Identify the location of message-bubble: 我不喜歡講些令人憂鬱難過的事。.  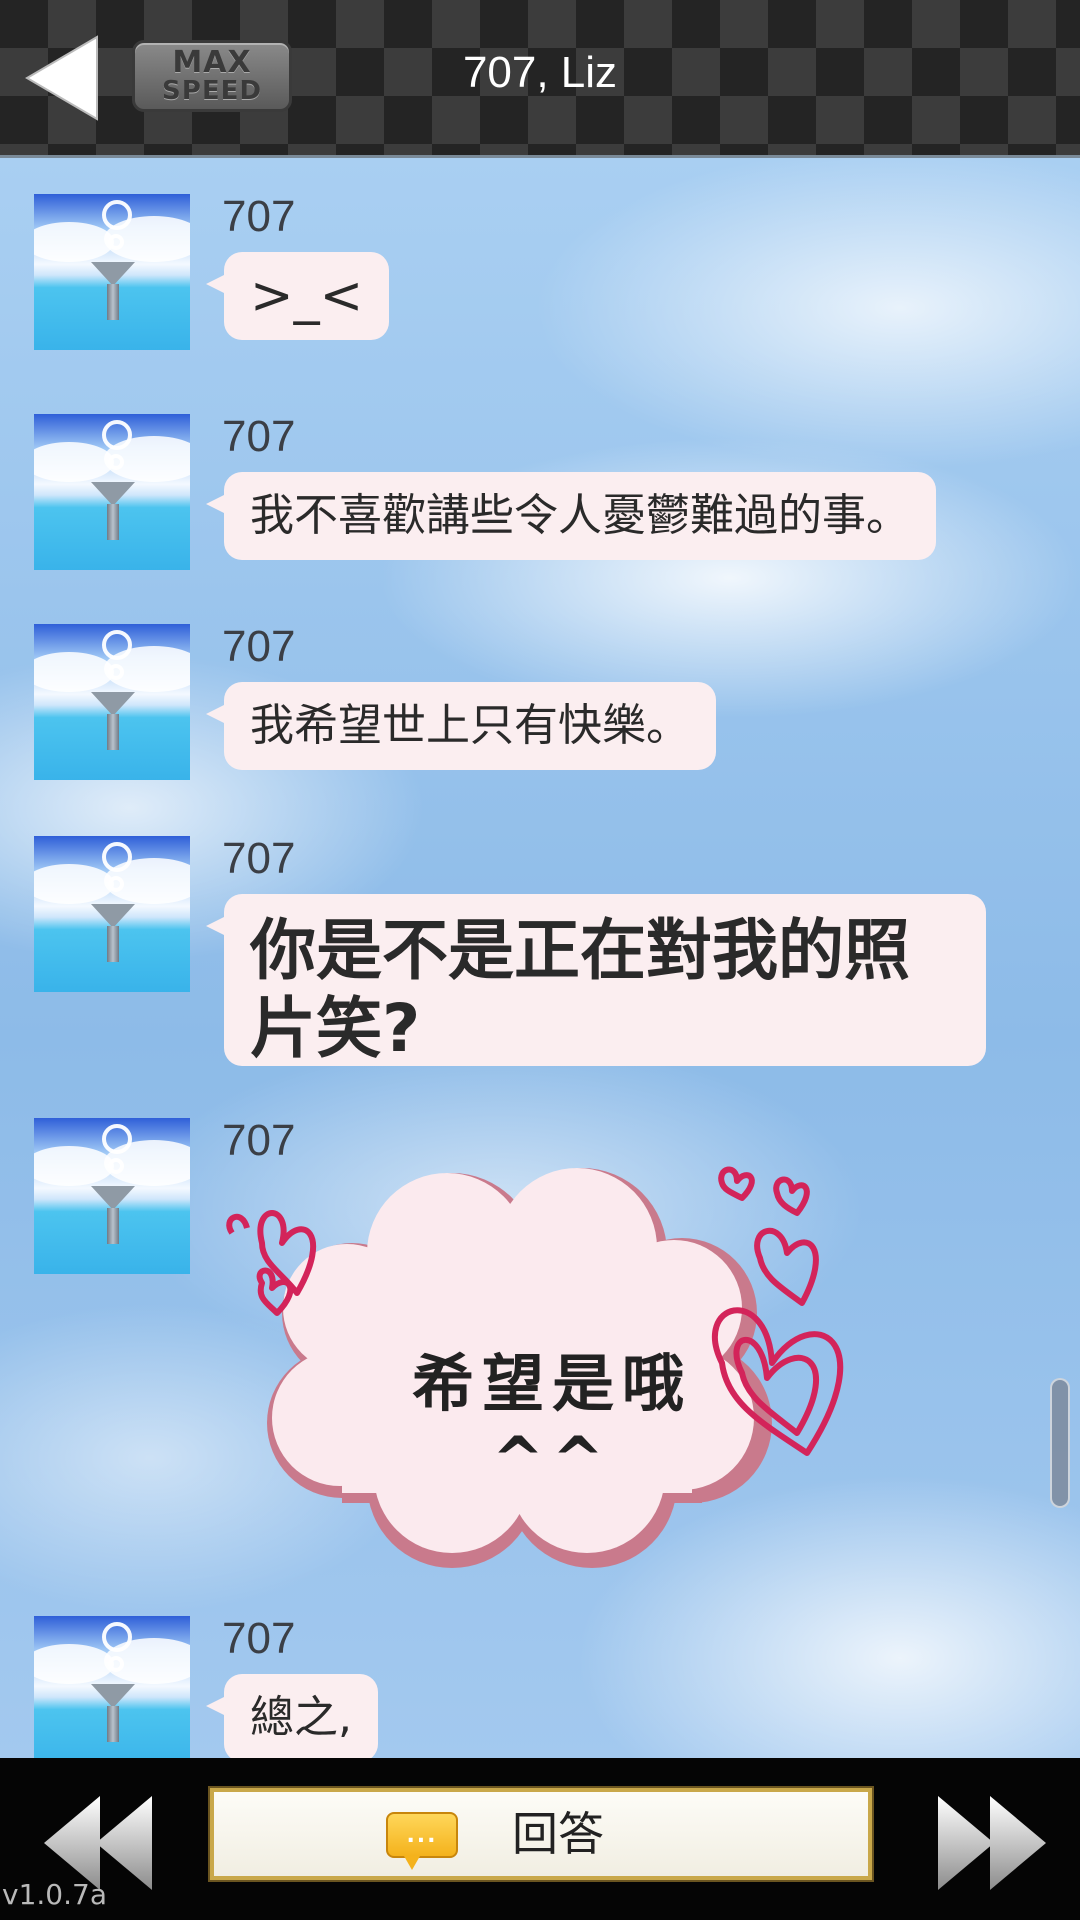
(571, 516).